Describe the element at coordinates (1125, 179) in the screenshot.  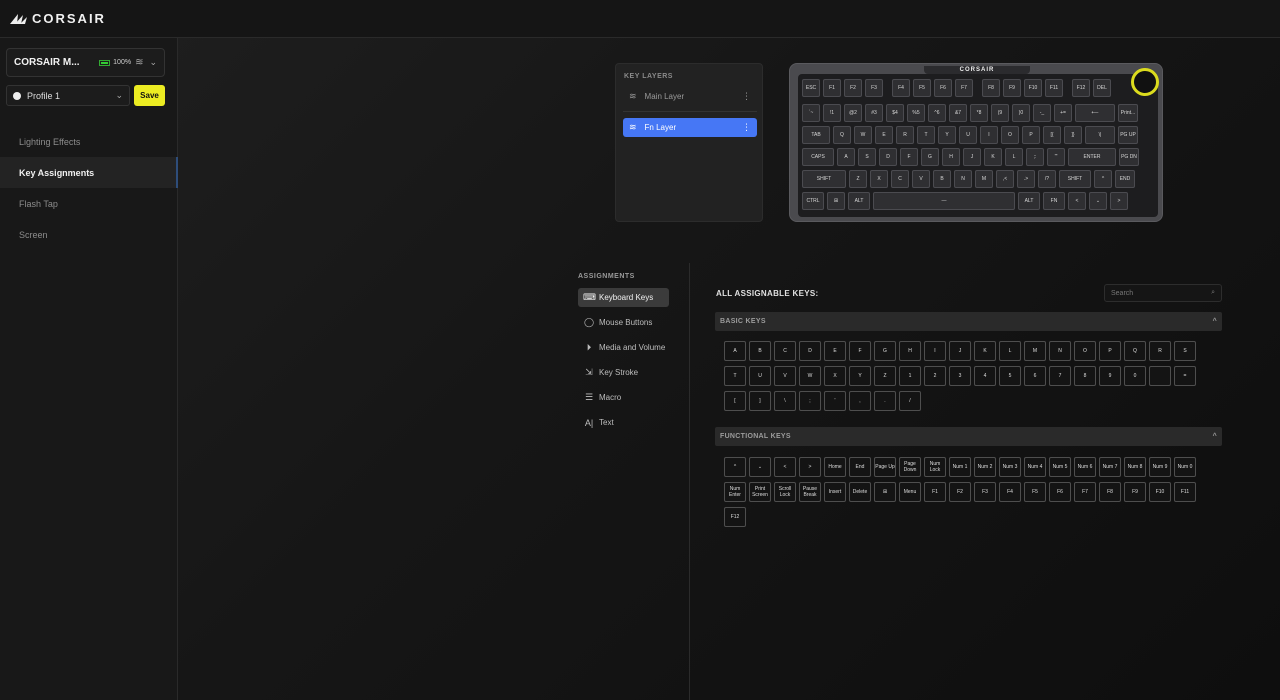
I see `keyboard-key: END` at that location.